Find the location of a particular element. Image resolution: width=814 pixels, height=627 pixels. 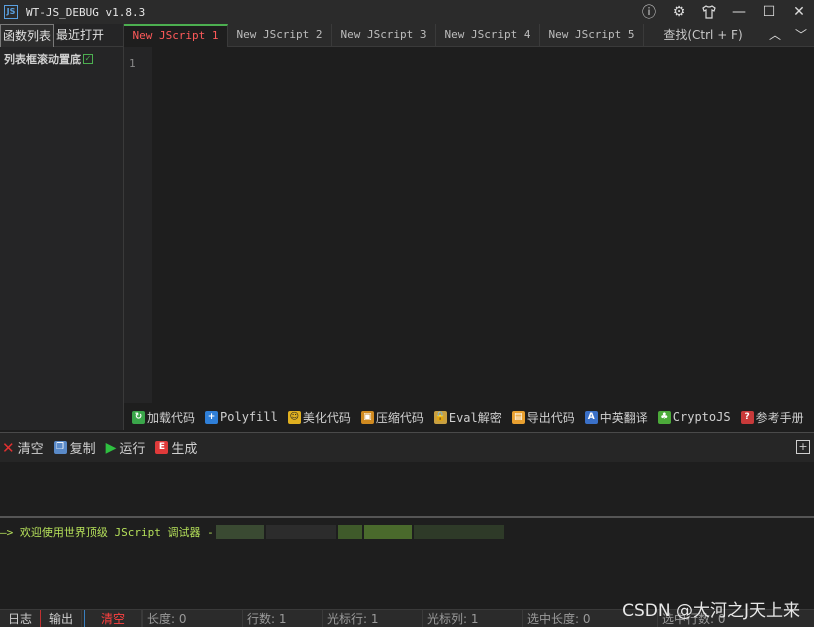

run-button: ▶ 运行 is located at coordinates (125, 448).